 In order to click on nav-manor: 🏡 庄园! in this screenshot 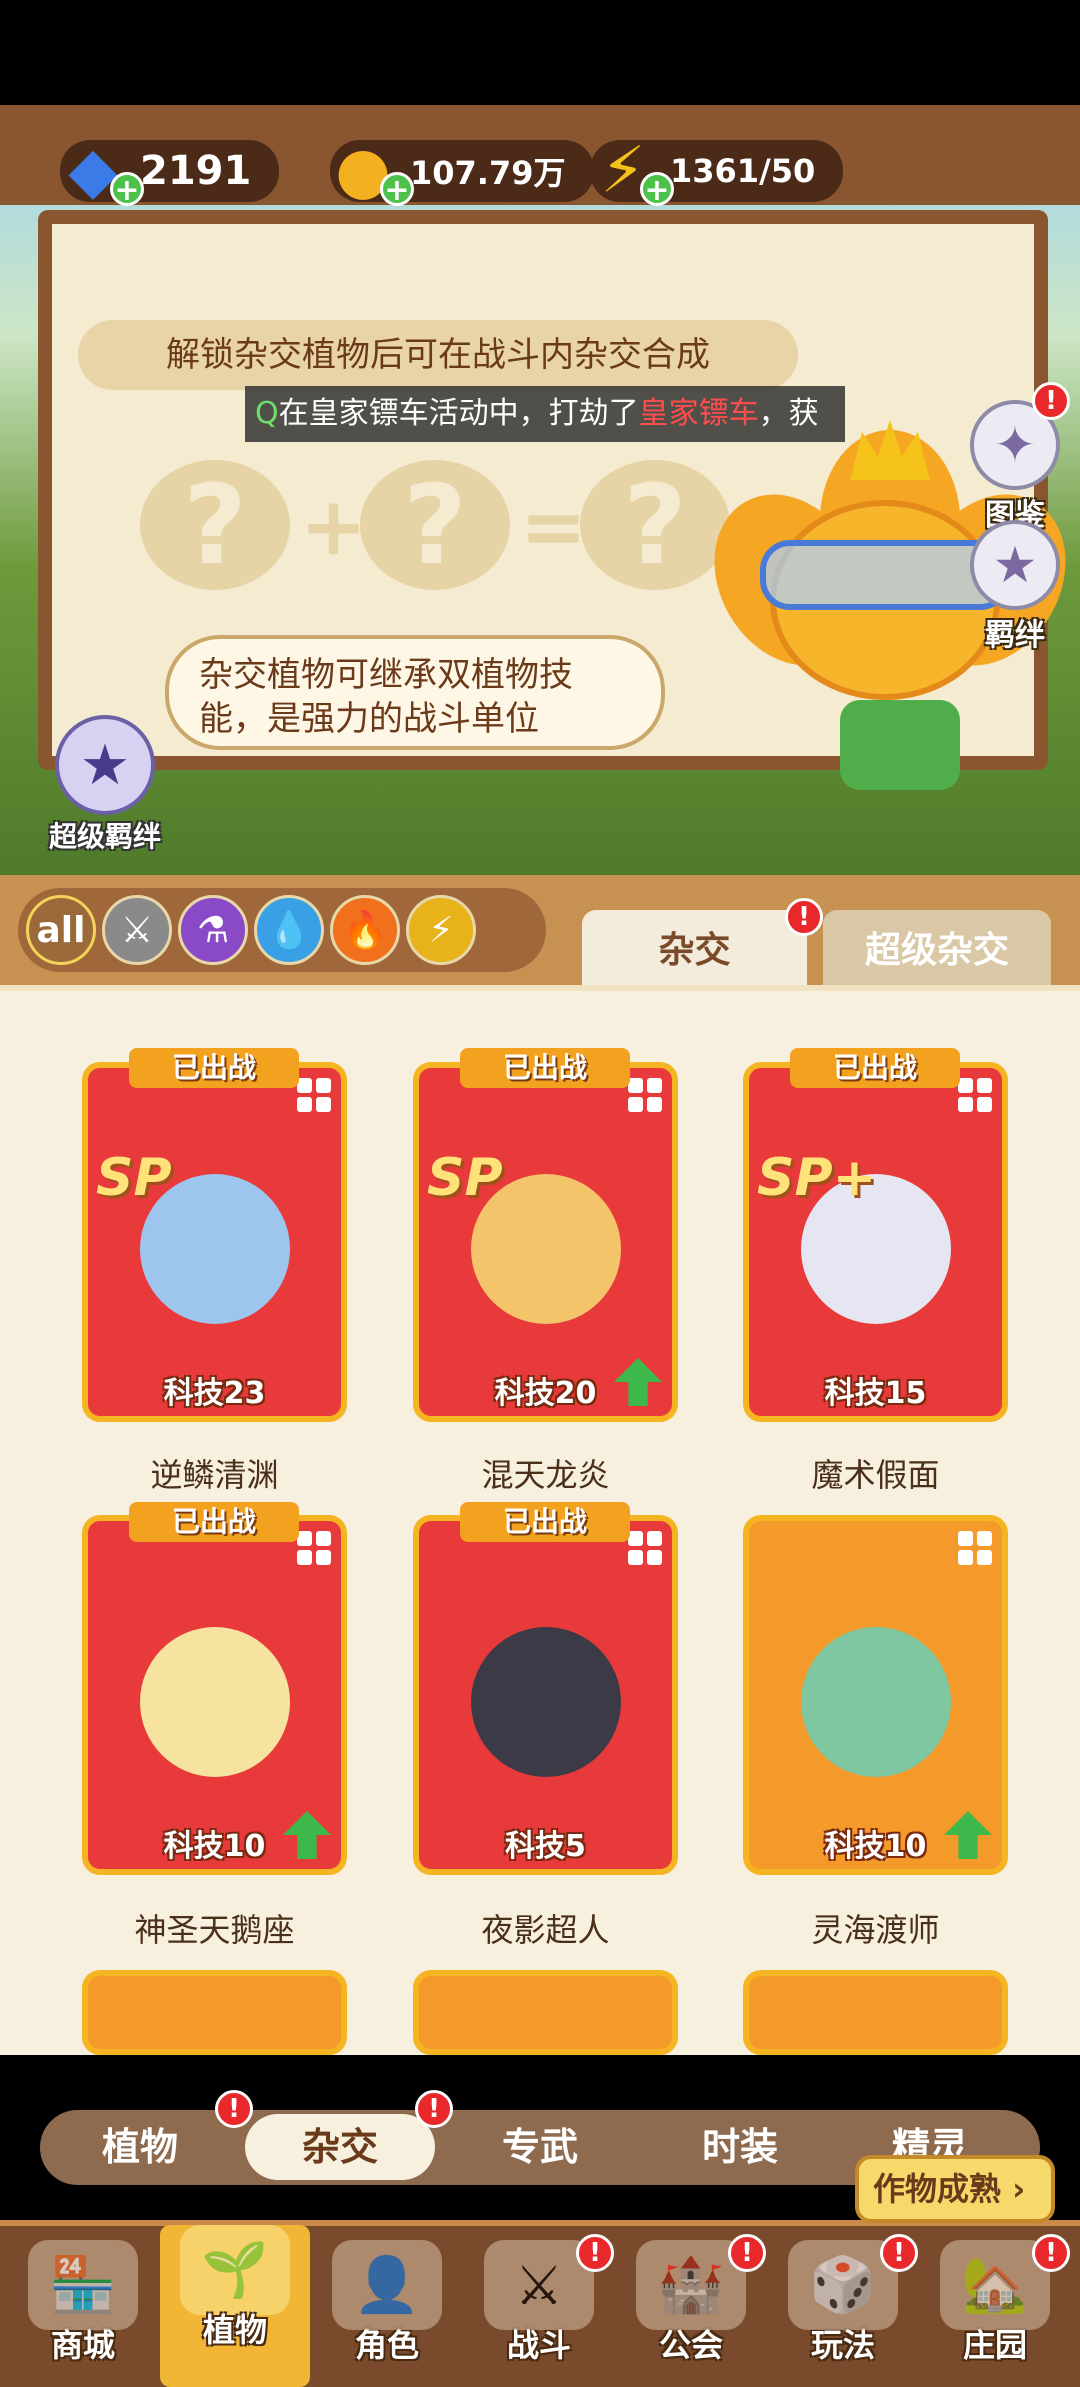, I will do `click(995, 2307)`.